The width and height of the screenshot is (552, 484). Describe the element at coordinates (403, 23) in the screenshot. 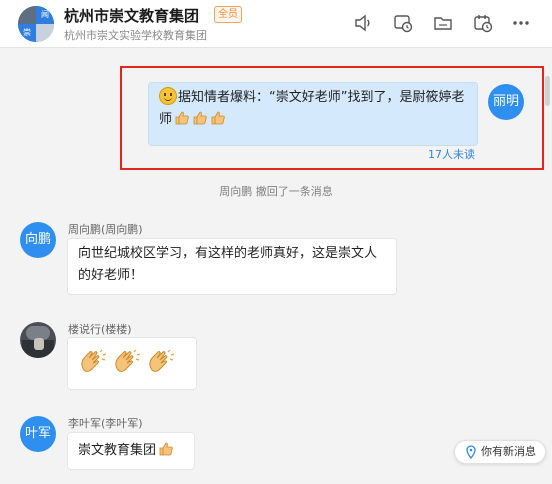

I see `history-icon` at that location.